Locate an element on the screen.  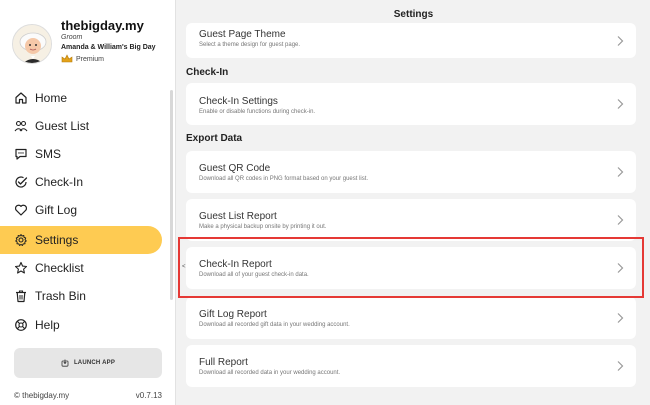
card-title: Guest List Report is located at coordinates (238, 216).